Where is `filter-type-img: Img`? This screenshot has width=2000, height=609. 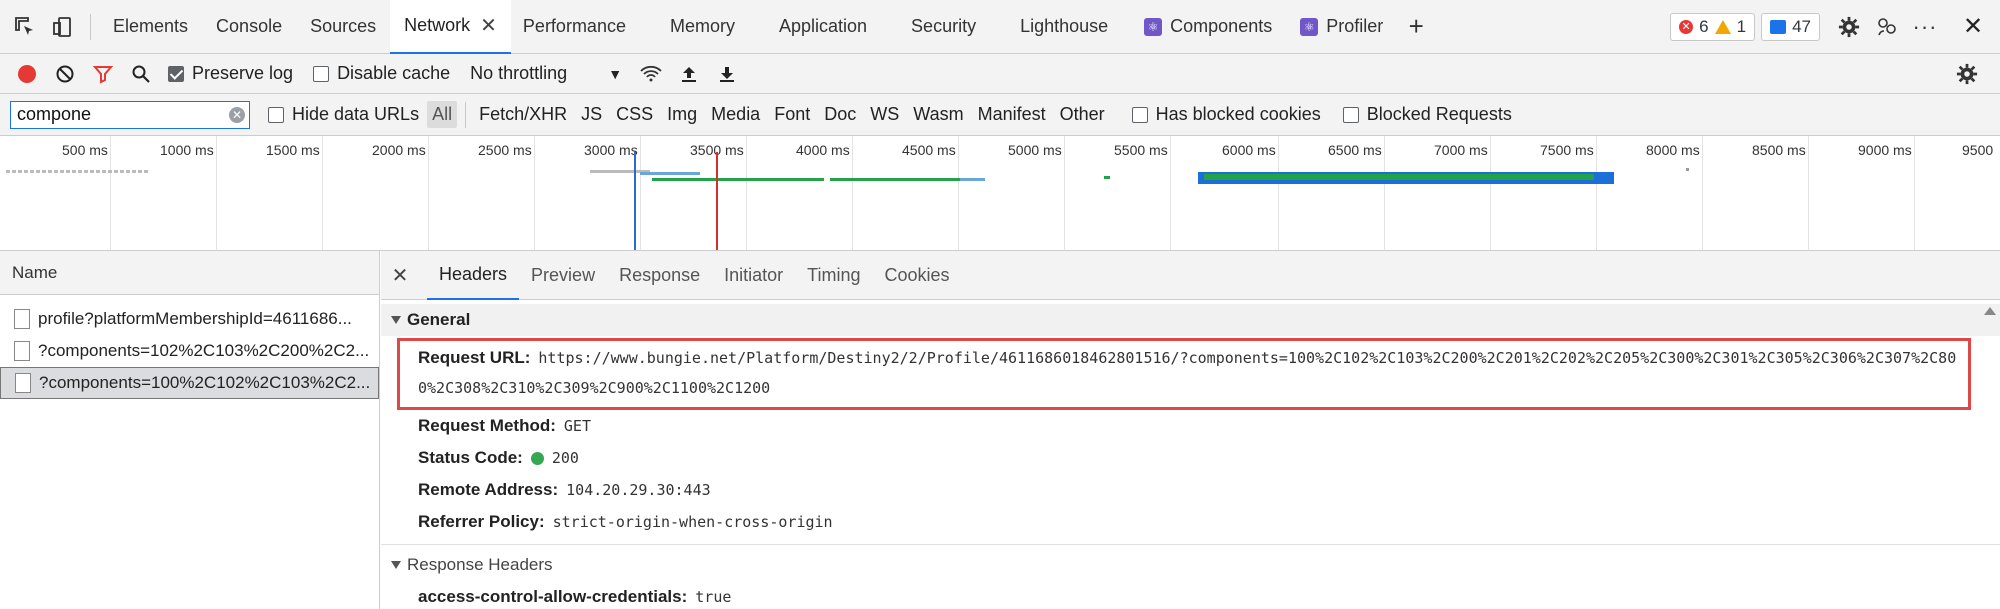
filter-type-img: Img is located at coordinates (682, 114).